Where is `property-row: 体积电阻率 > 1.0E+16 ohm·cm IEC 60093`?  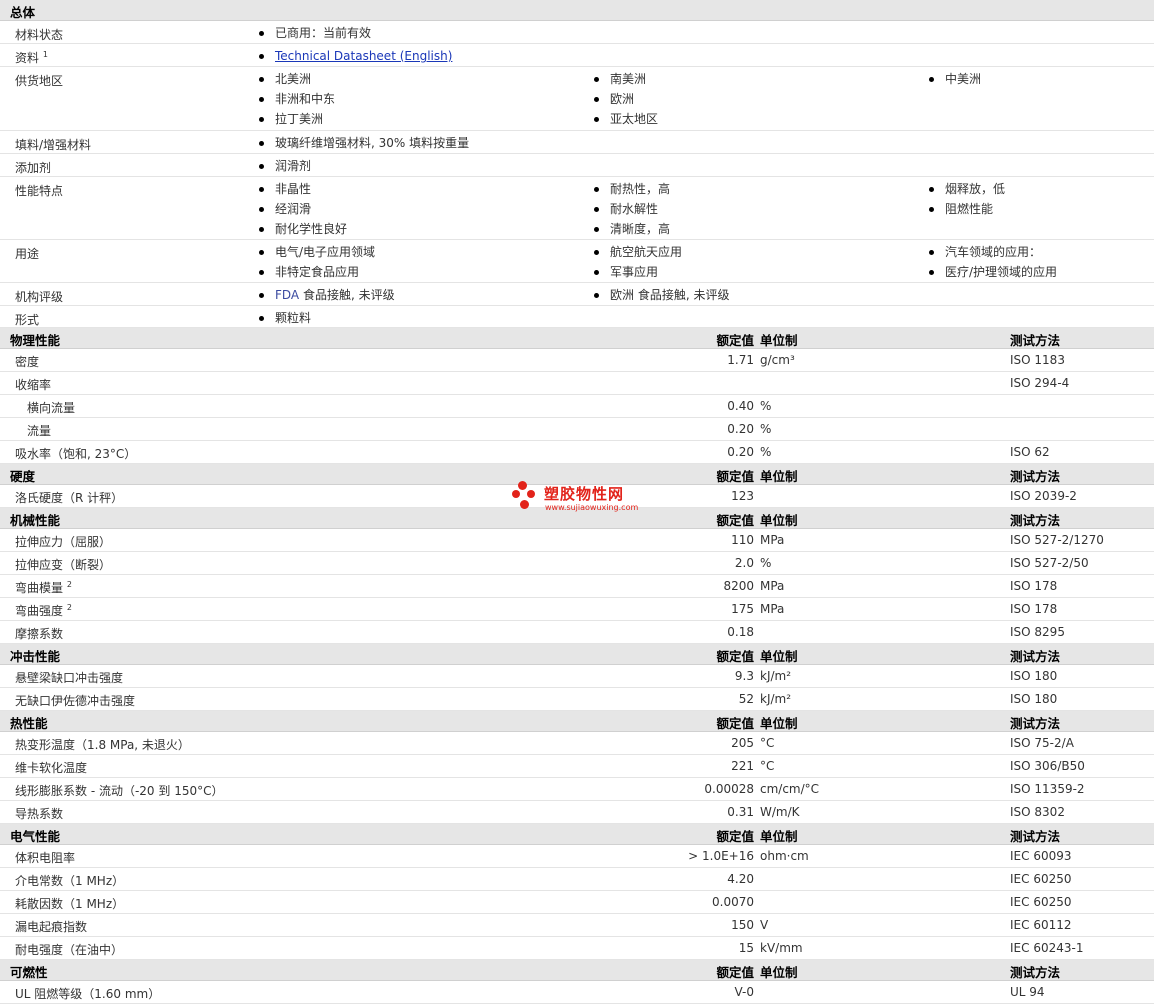
property-row: 体积电阻率 > 1.0E+16 ohm·cm IEC 60093 is located at coordinates (577, 856).